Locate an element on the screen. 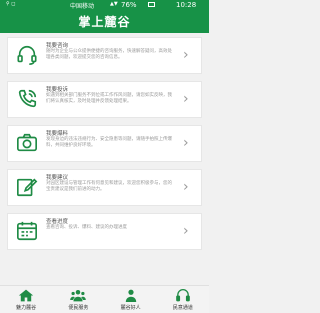 The height and width of the screenshot is (313, 320). card-title: 我要咨询 is located at coordinates (57, 46).